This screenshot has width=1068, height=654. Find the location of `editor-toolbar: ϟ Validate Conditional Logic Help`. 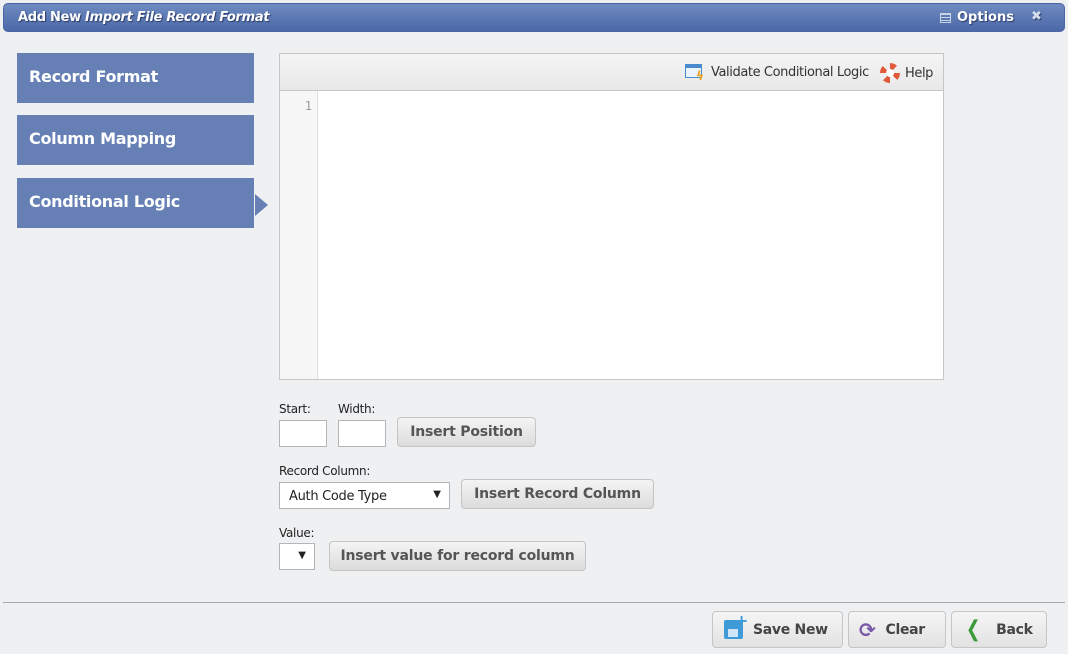

editor-toolbar: ϟ Validate Conditional Logic Help is located at coordinates (611, 72).